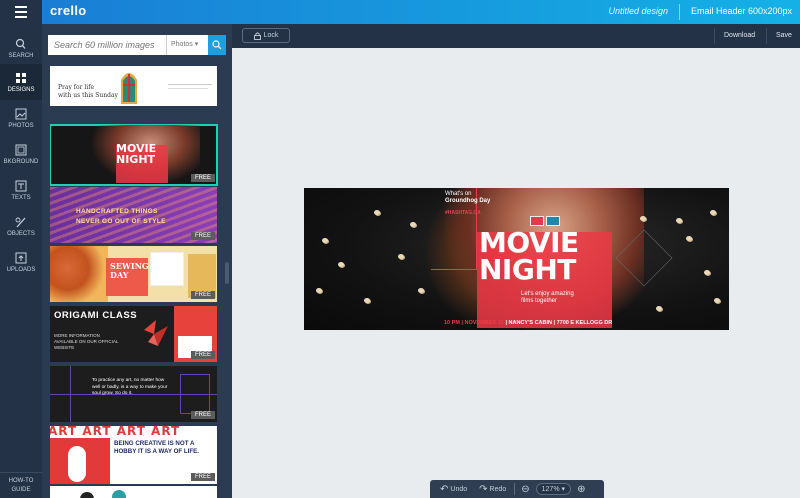  I want to click on template-text: NEVER GO OUT OF STYLE, so click(121, 221).